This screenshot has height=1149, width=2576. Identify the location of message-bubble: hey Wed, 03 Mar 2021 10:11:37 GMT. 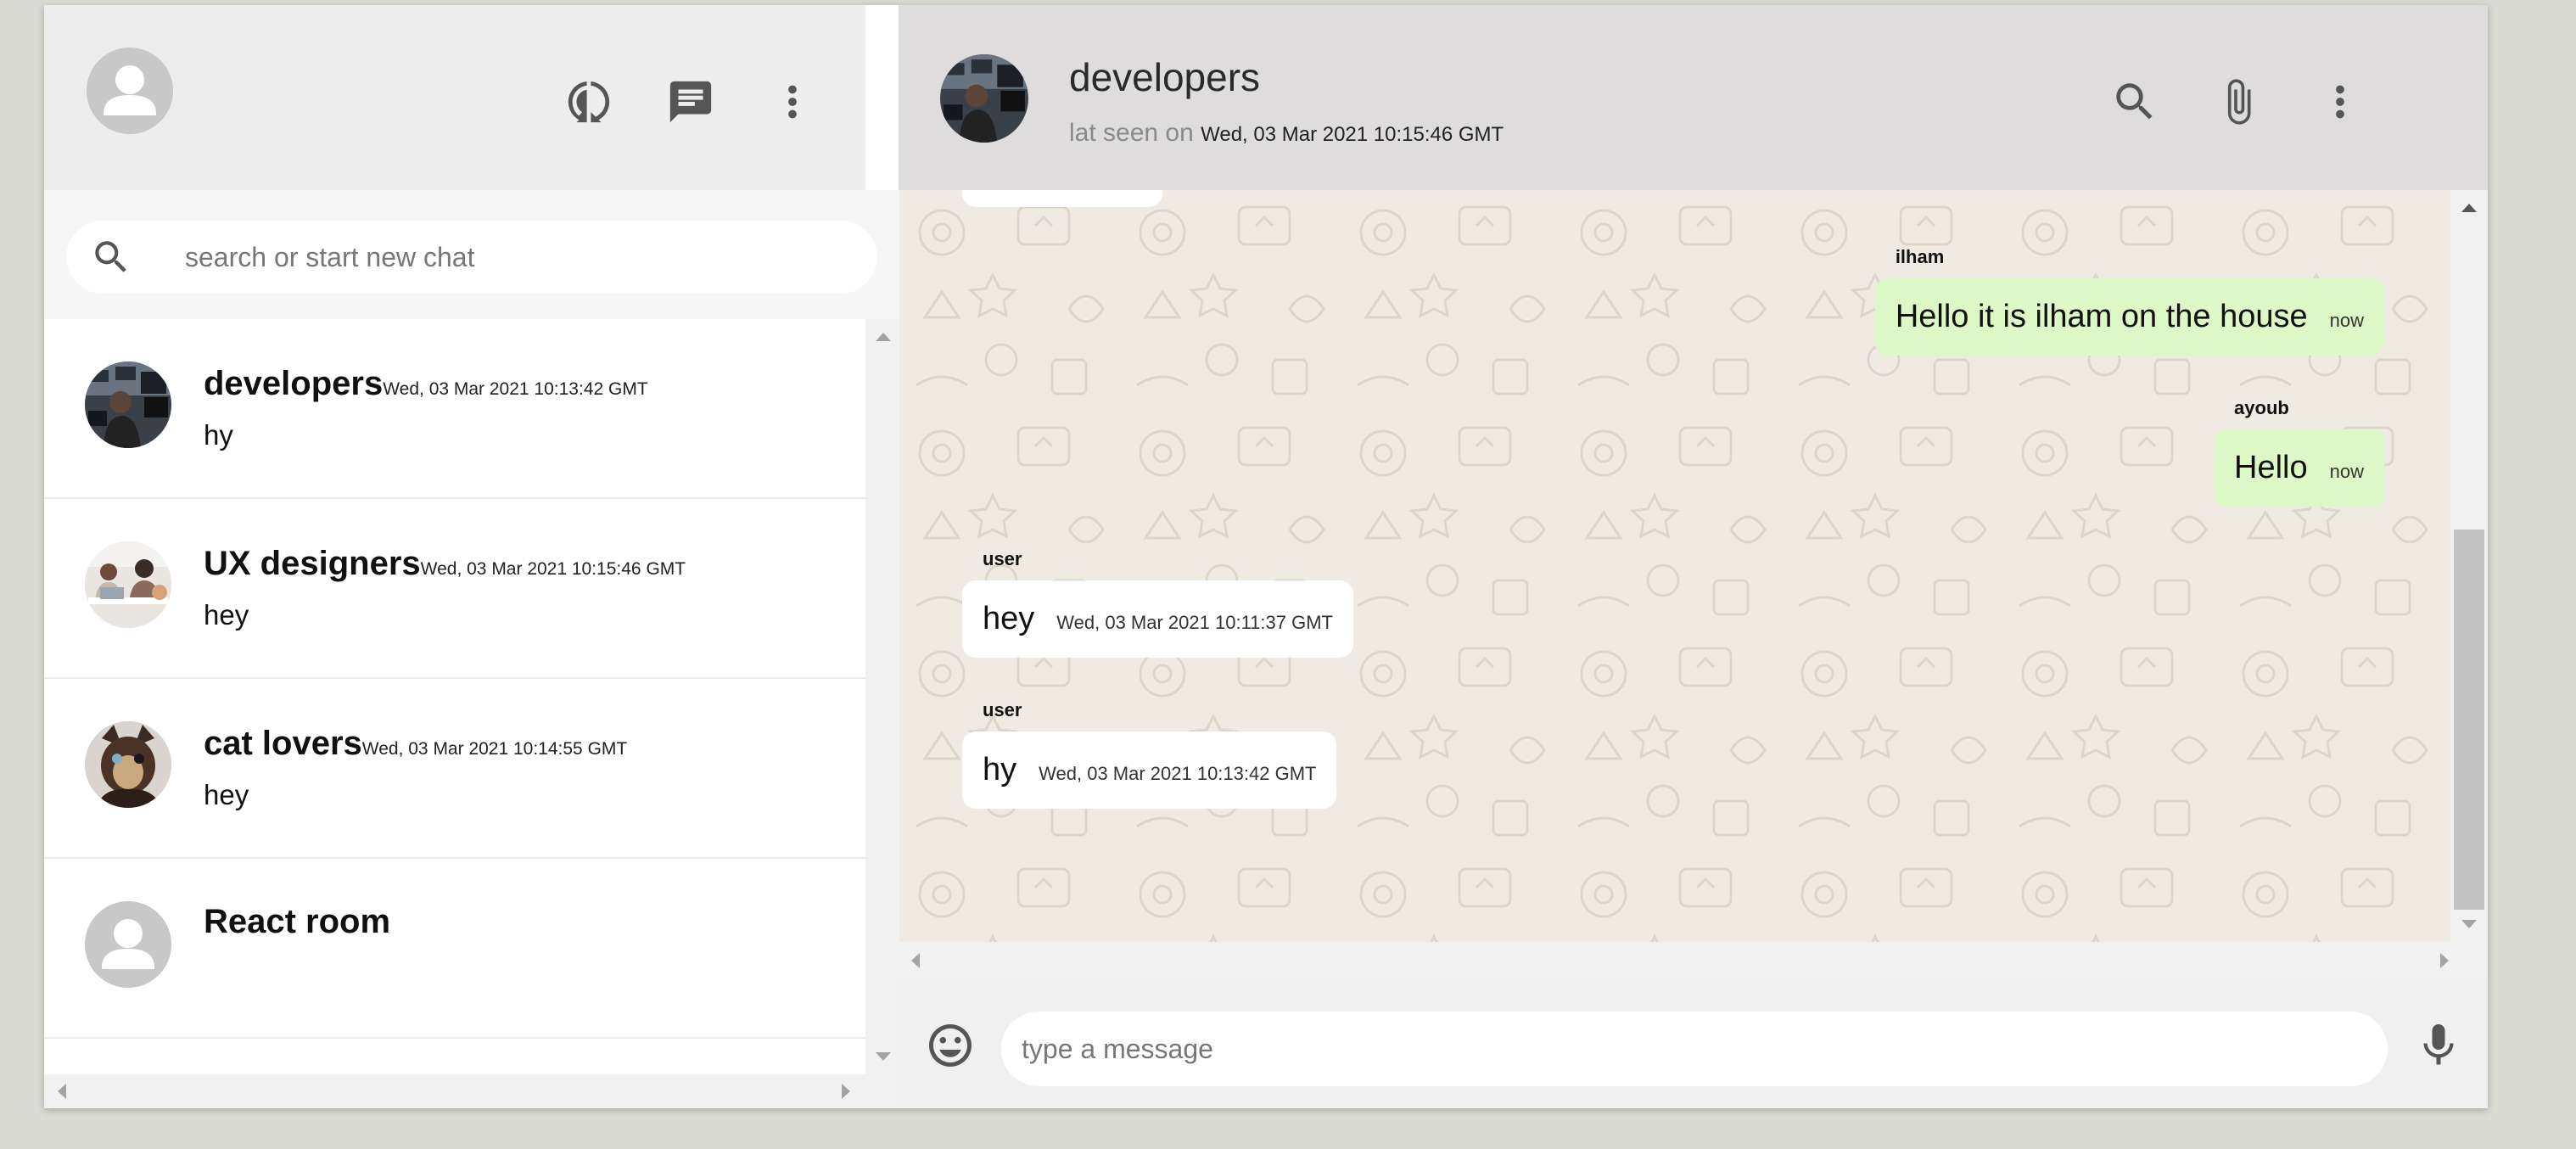
(1158, 619).